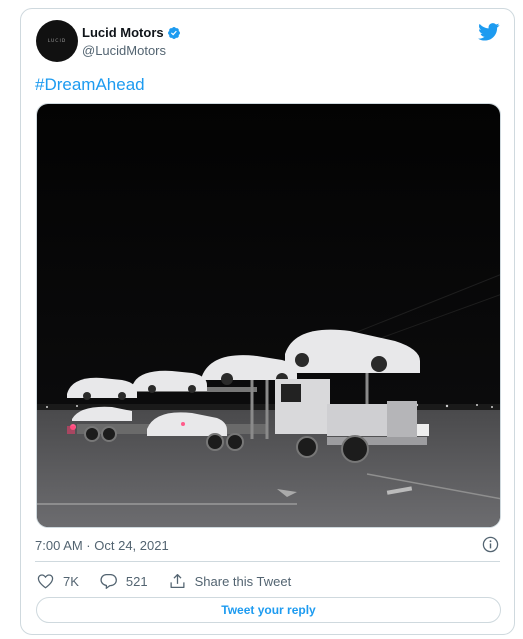 The width and height of the screenshot is (523, 639). What do you see at coordinates (489, 34) in the screenshot?
I see `twitter-bird-icon` at bounding box center [489, 34].